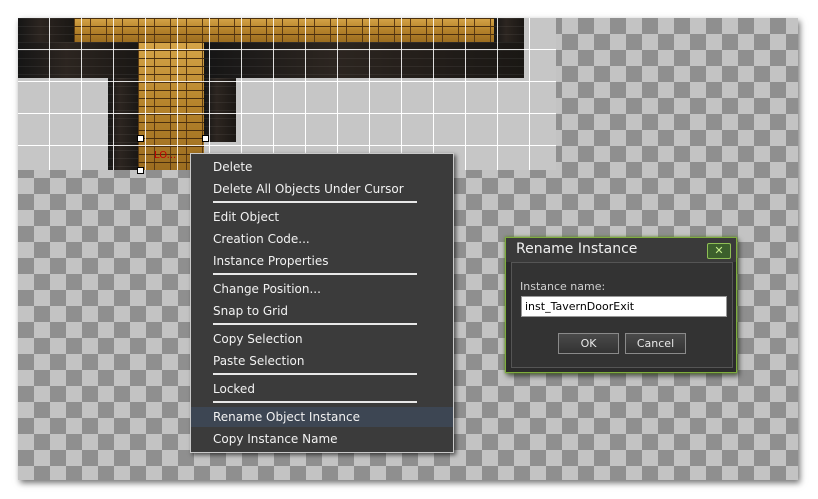 Image resolution: width=818 pixels, height=499 pixels. What do you see at coordinates (563, 286) in the screenshot?
I see `instance-name-label: Instance name:` at bounding box center [563, 286].